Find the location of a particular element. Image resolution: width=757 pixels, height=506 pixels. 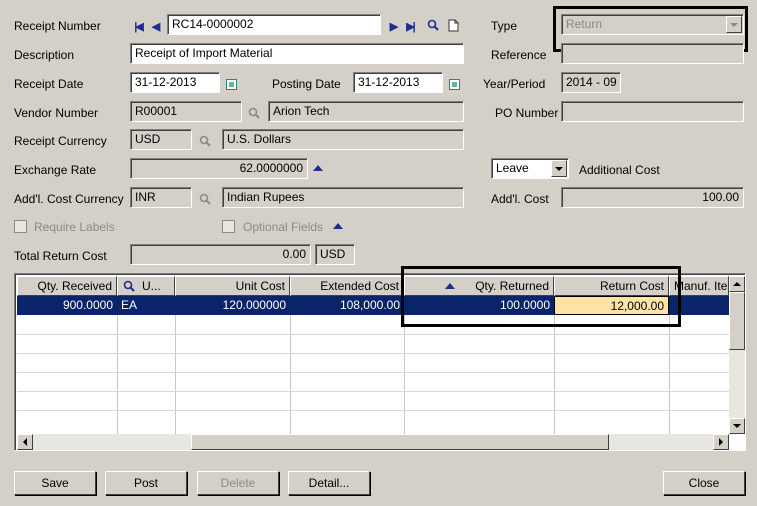

col-header-qty-returned: Qty. Returned is located at coordinates (479, 286).